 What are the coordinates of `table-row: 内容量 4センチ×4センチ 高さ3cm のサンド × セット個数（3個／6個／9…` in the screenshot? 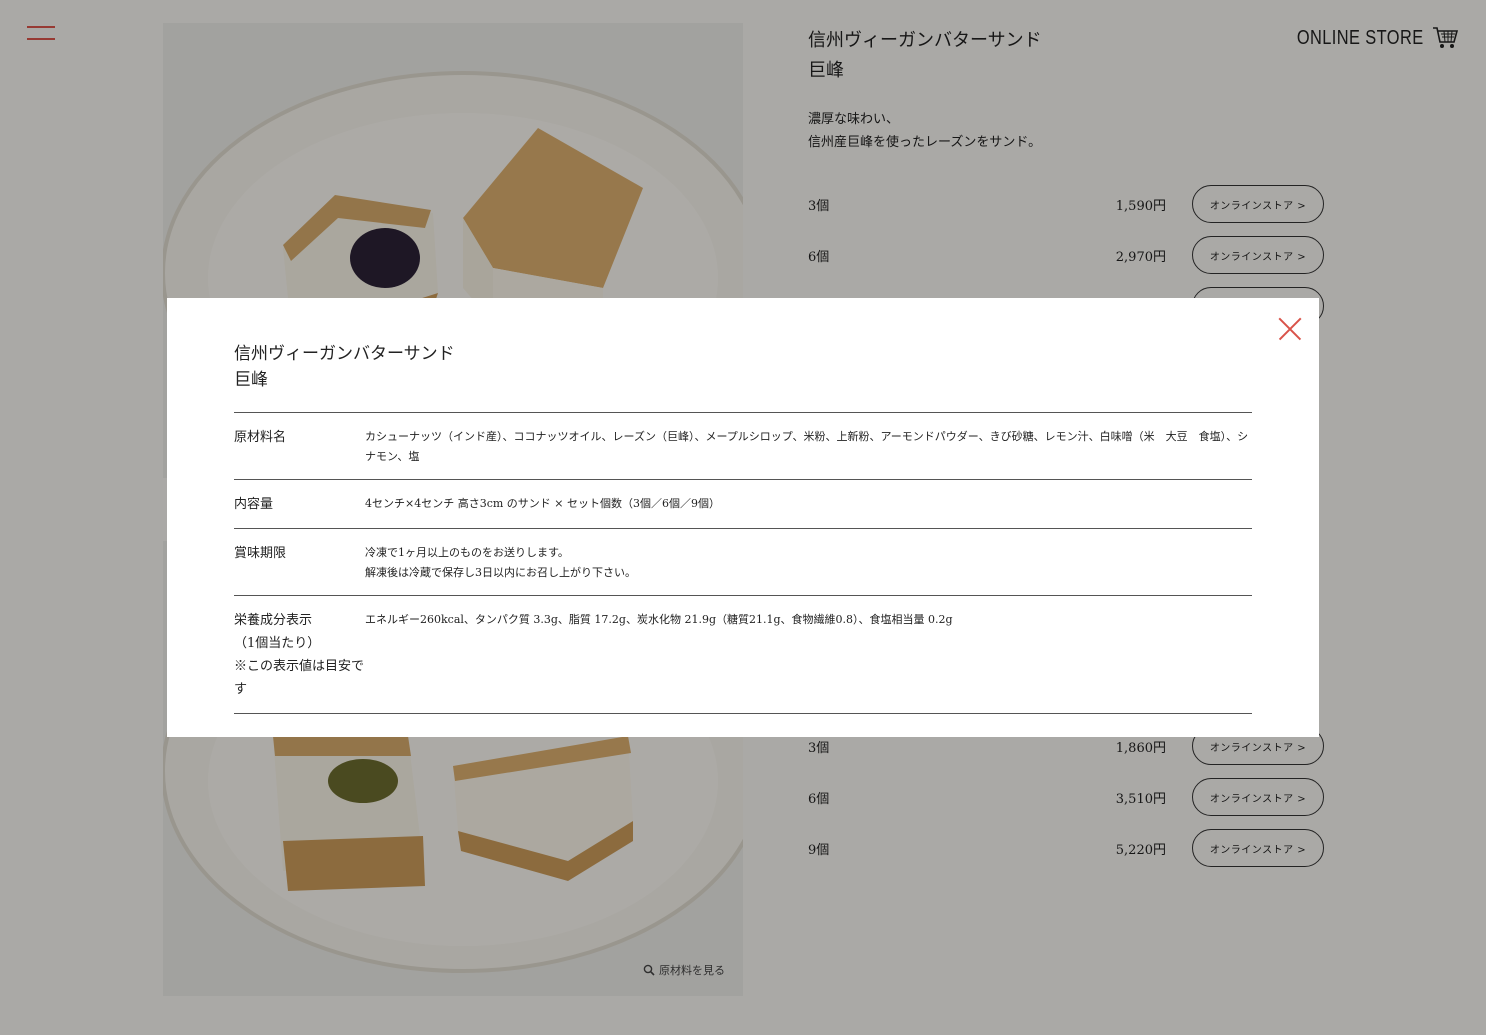 It's located at (743, 504).